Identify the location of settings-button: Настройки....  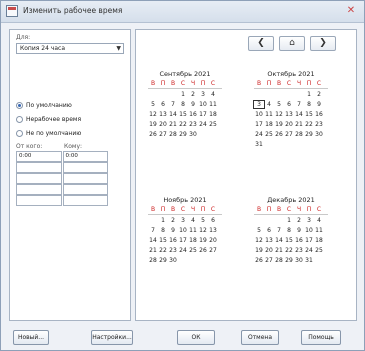
(112, 337).